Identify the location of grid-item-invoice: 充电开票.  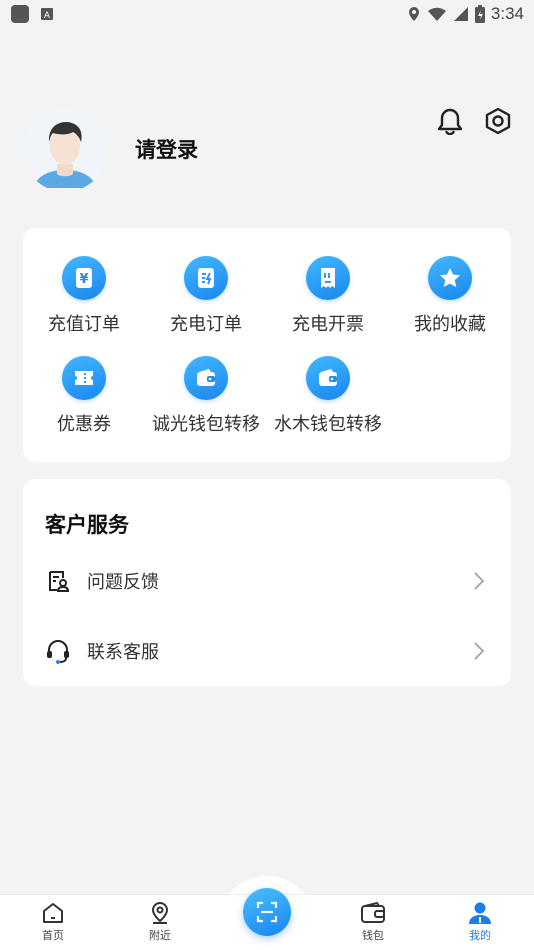
(328, 304).